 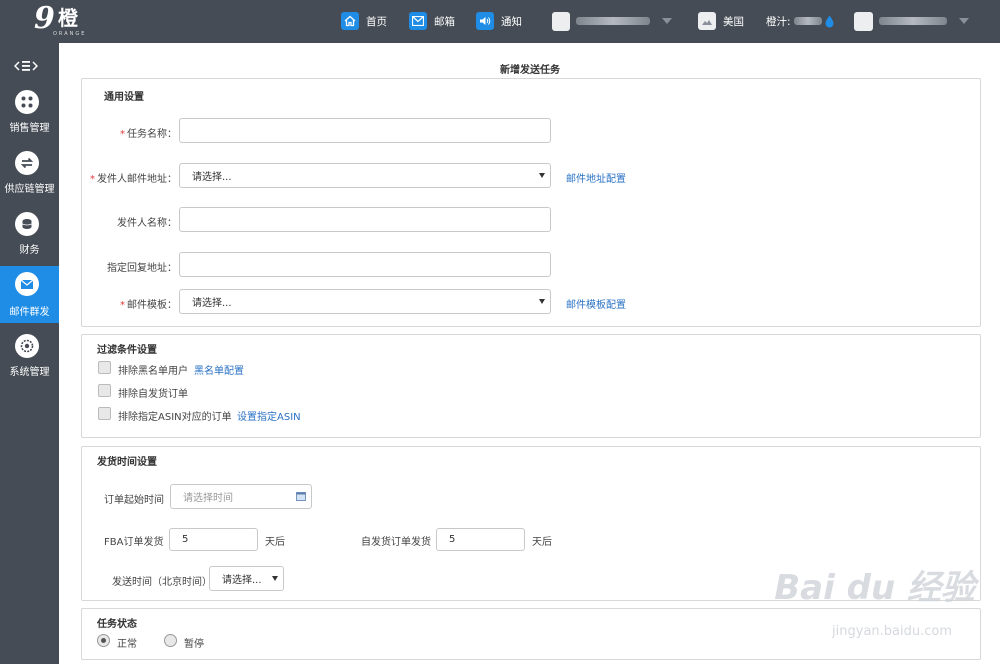 I want to click on baidu-watermark-url: jingyan.baidu.com, so click(x=892, y=631).